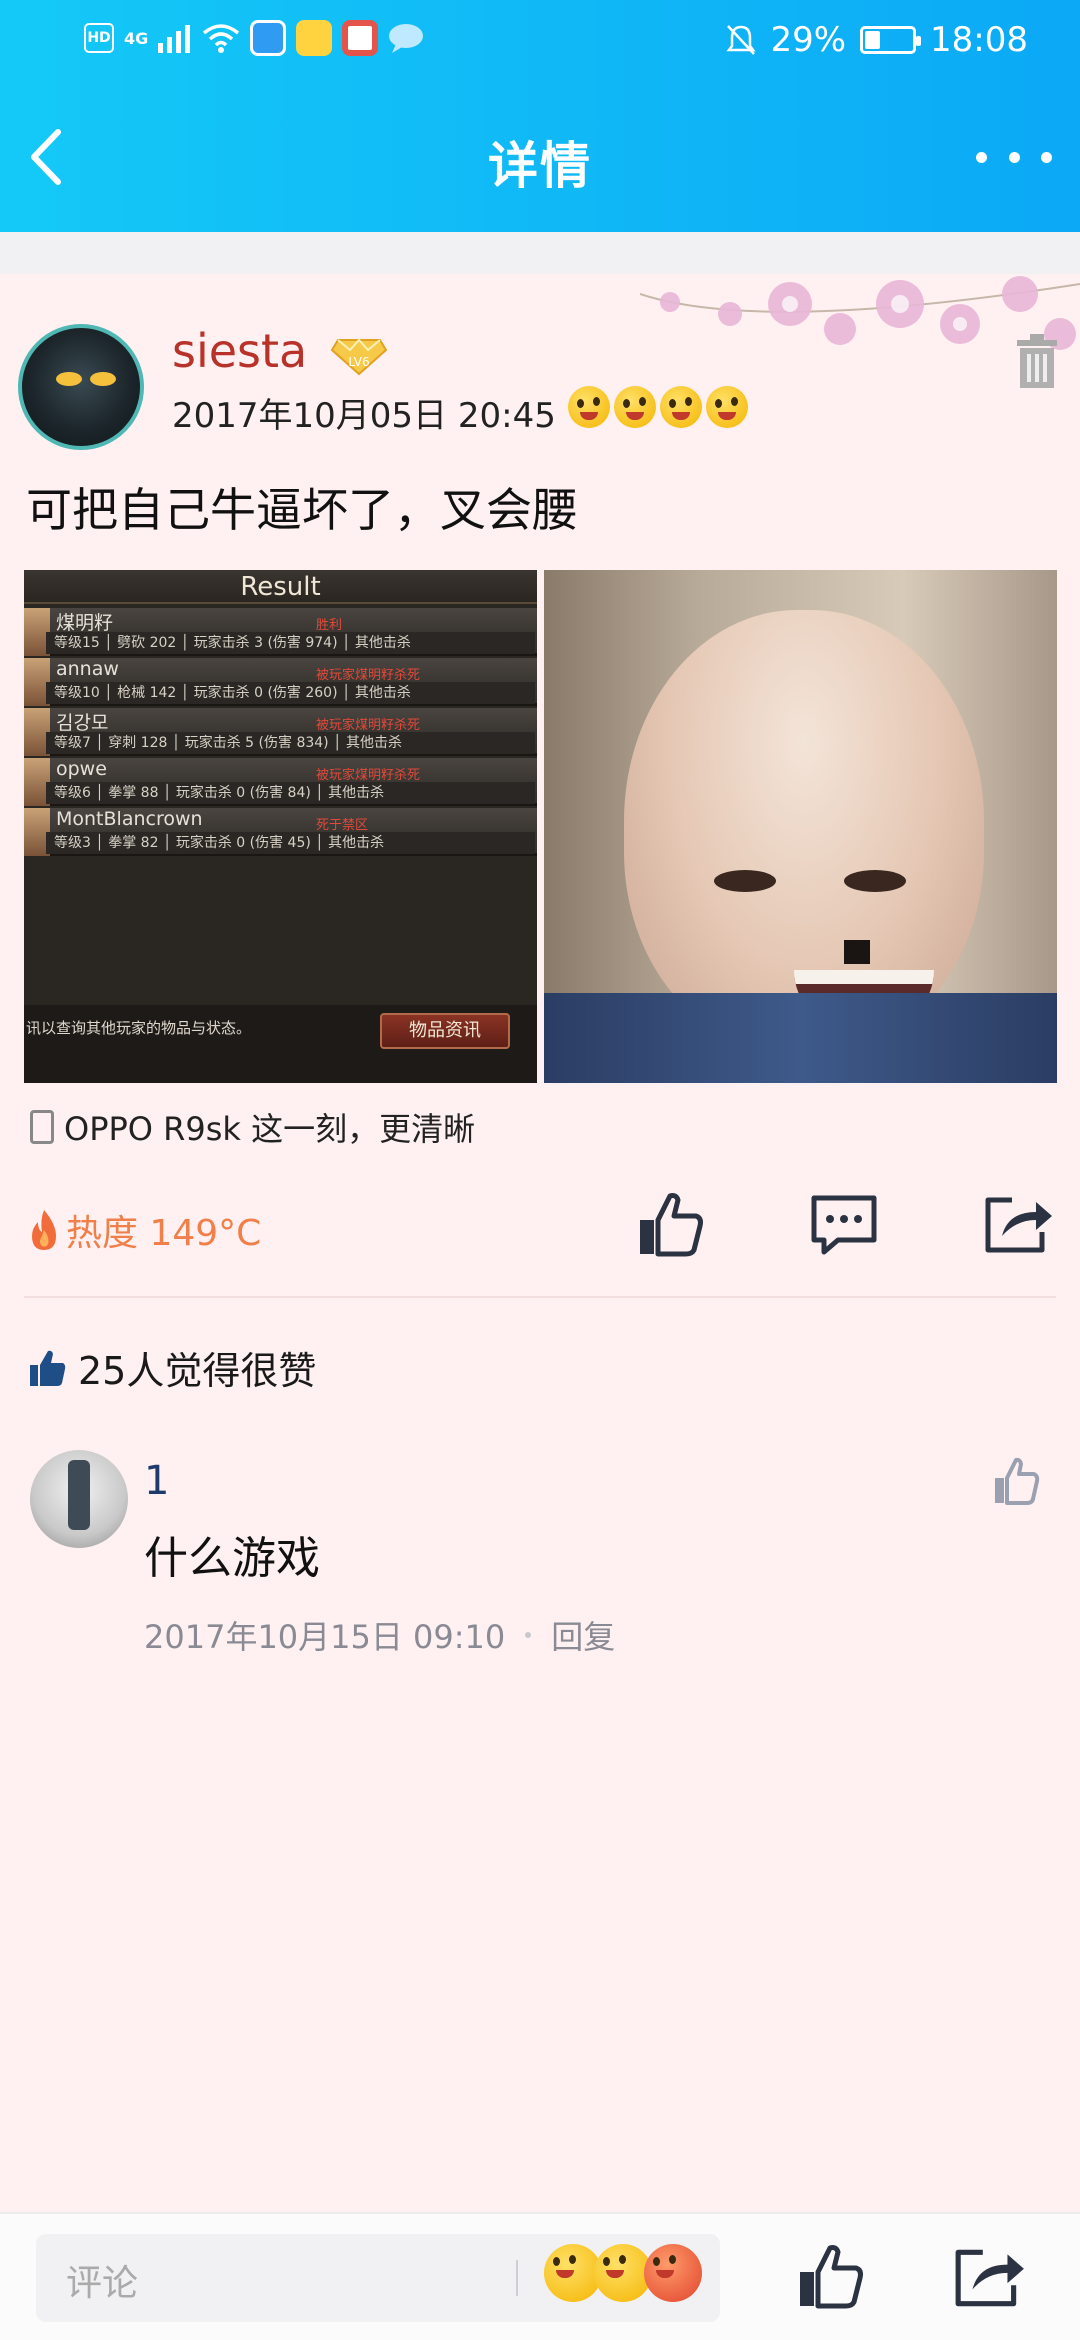 The height and width of the screenshot is (2340, 1080). Describe the element at coordinates (329, 625) in the screenshot. I see `player-status: 胜利` at that location.